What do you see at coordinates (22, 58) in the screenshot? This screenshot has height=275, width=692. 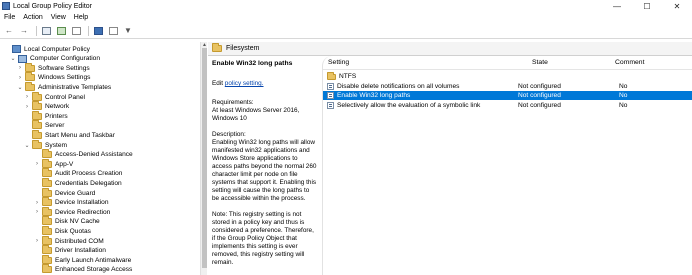 I see `computer-icon` at bounding box center [22, 58].